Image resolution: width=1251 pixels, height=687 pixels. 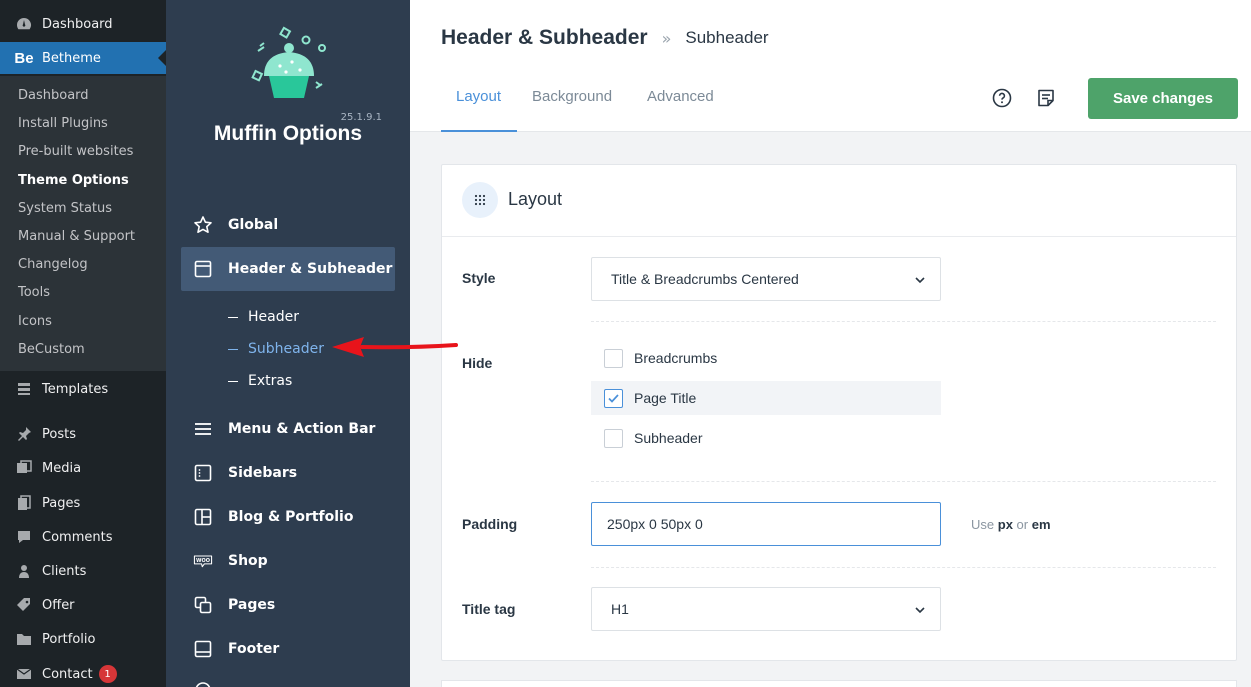 What do you see at coordinates (572, 110) in the screenshot?
I see `tab-background: Background` at bounding box center [572, 110].